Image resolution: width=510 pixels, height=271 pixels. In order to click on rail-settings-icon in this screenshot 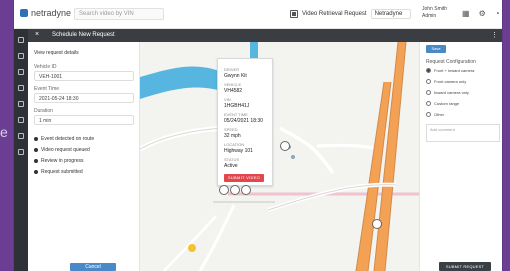, I will do `click(21, 120)`.